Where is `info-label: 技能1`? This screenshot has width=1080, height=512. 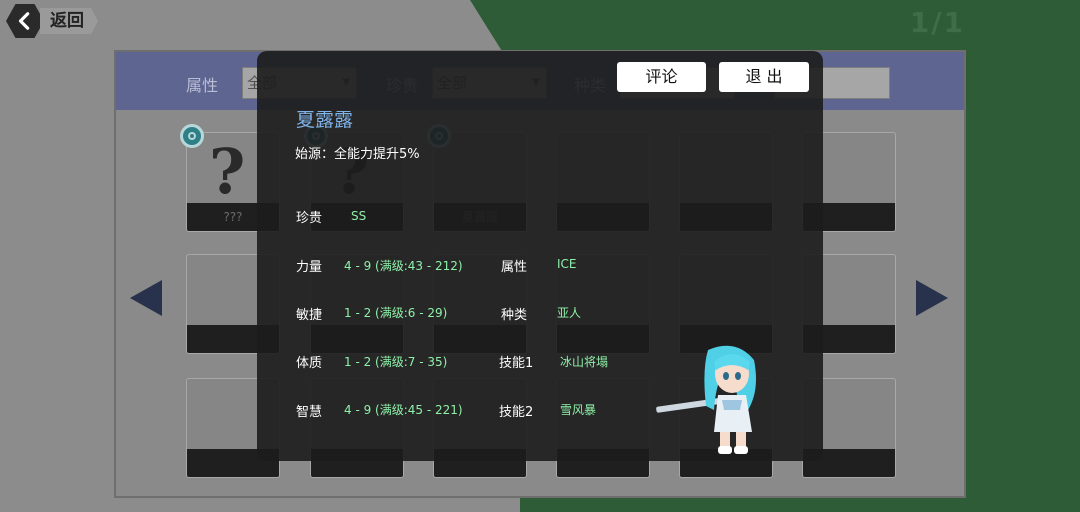 info-label: 技能1 is located at coordinates (516, 363).